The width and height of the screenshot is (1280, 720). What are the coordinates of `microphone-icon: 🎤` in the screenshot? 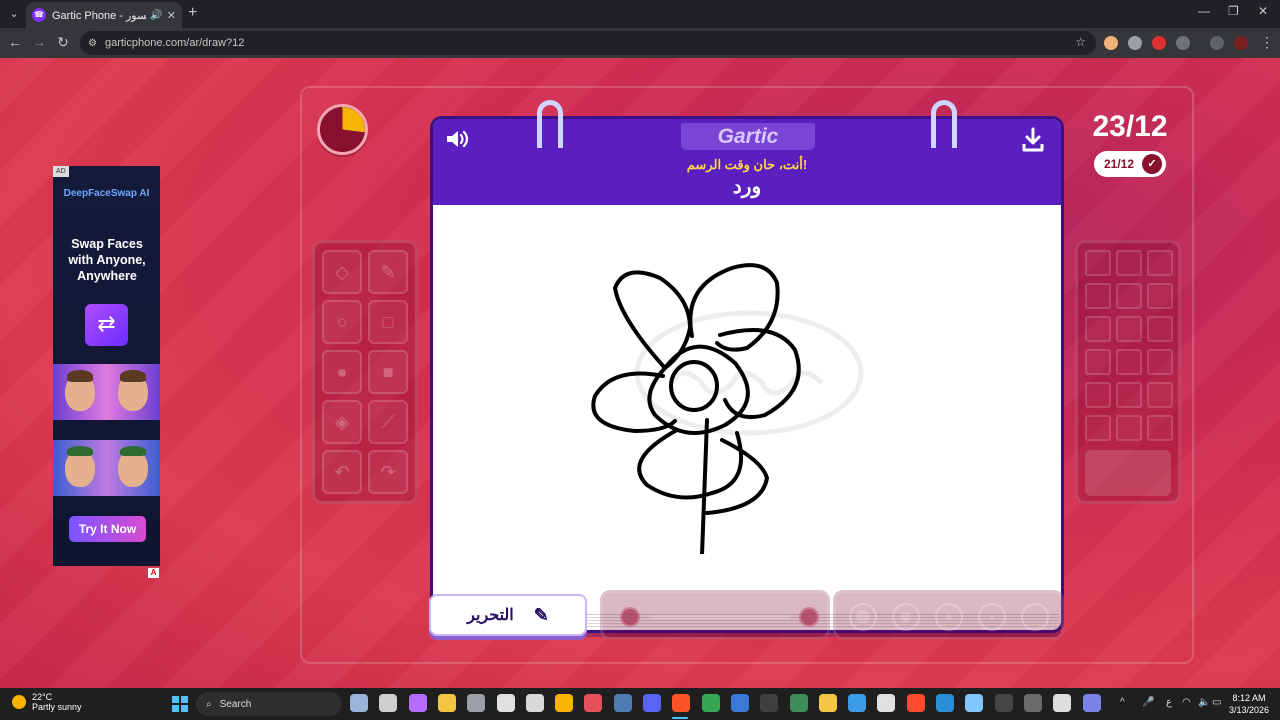 It's located at (1148, 702).